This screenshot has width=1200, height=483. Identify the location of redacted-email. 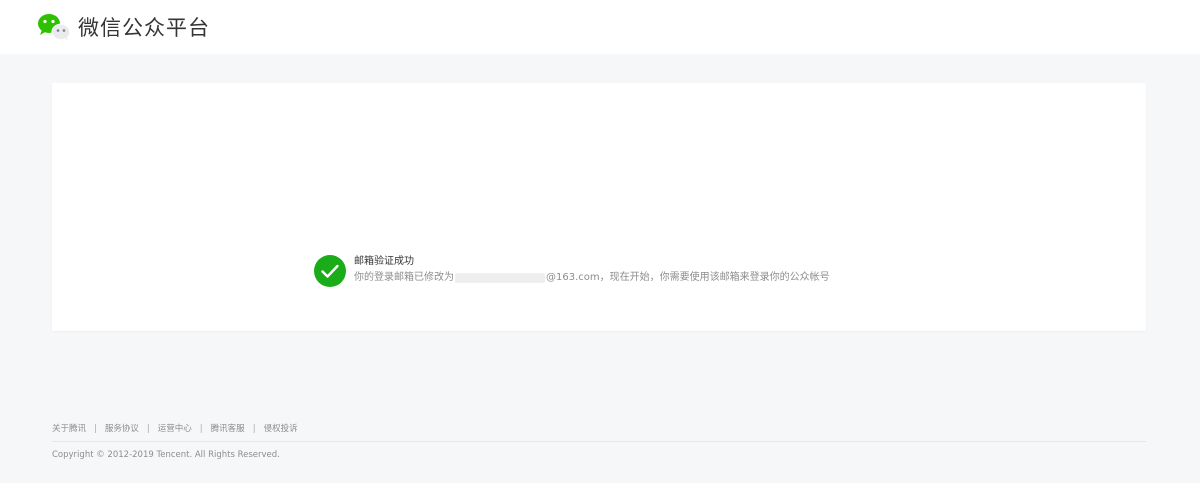
(500, 278).